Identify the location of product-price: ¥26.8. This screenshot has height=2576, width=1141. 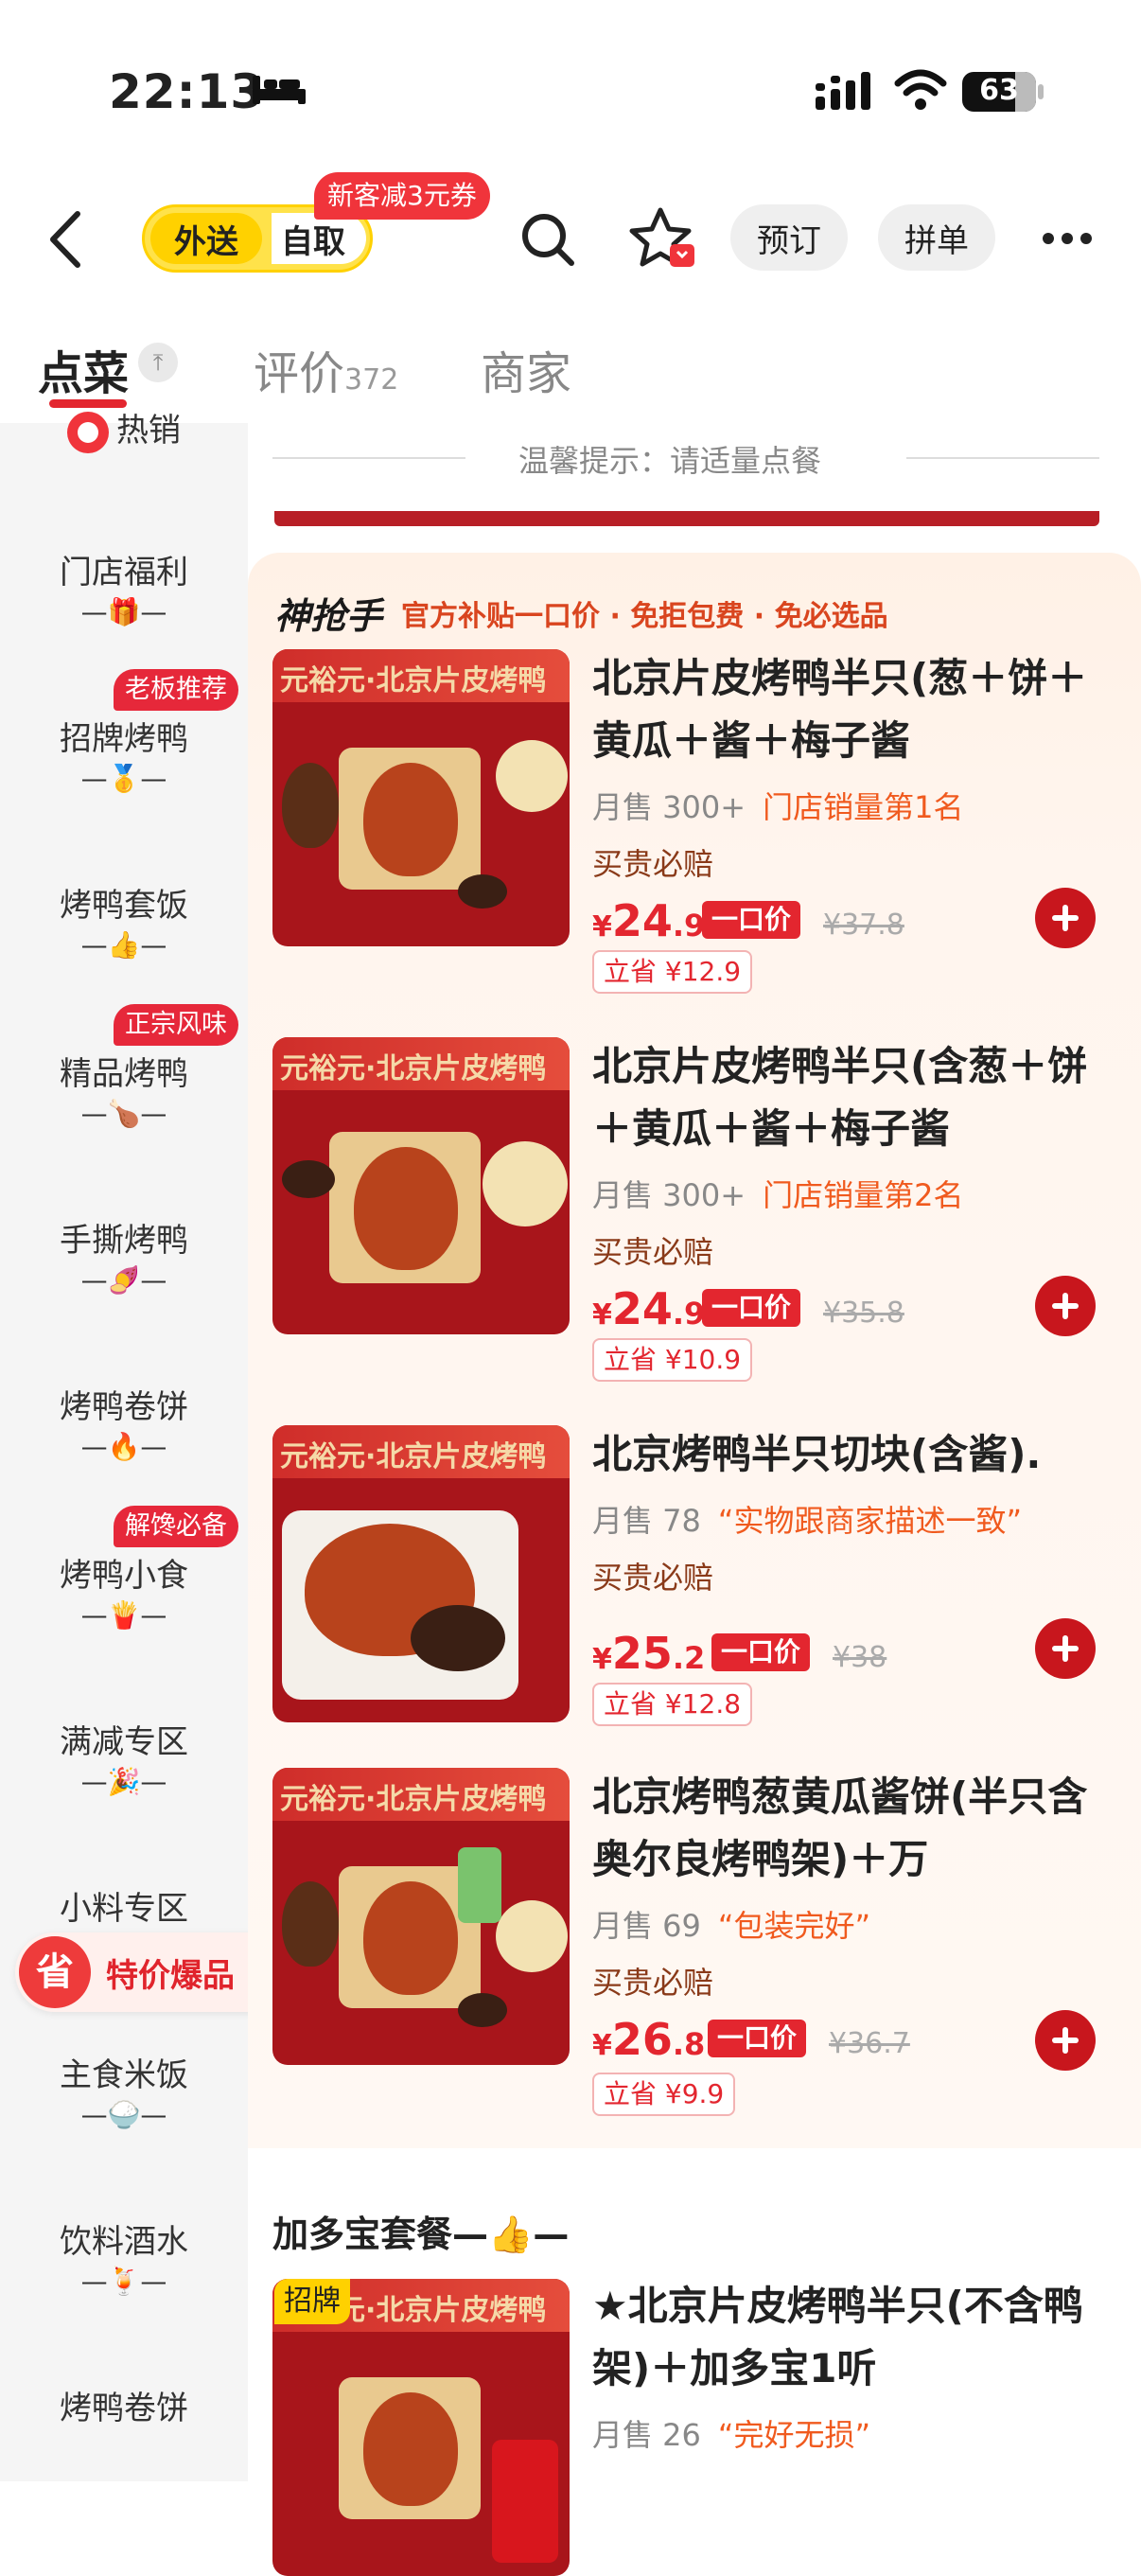
(649, 2039).